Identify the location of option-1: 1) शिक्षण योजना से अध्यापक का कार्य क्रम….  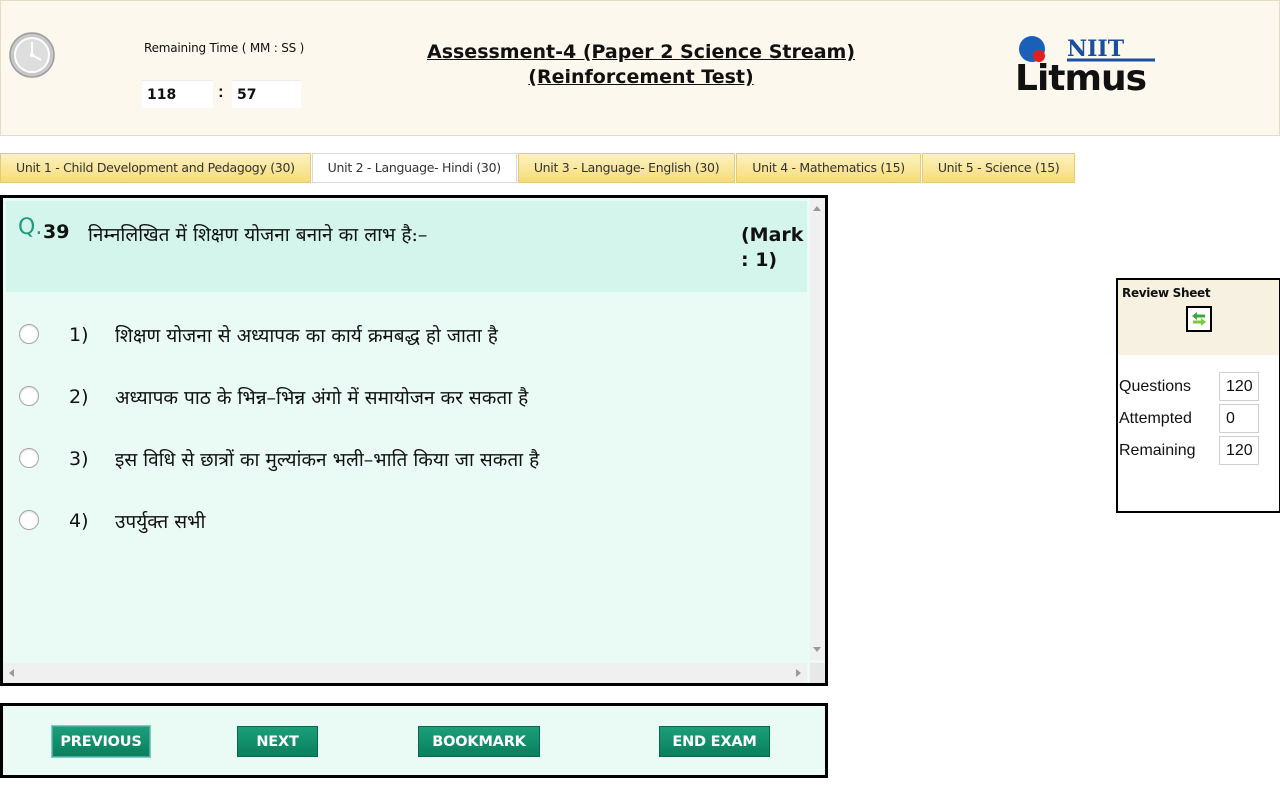
(409, 336).